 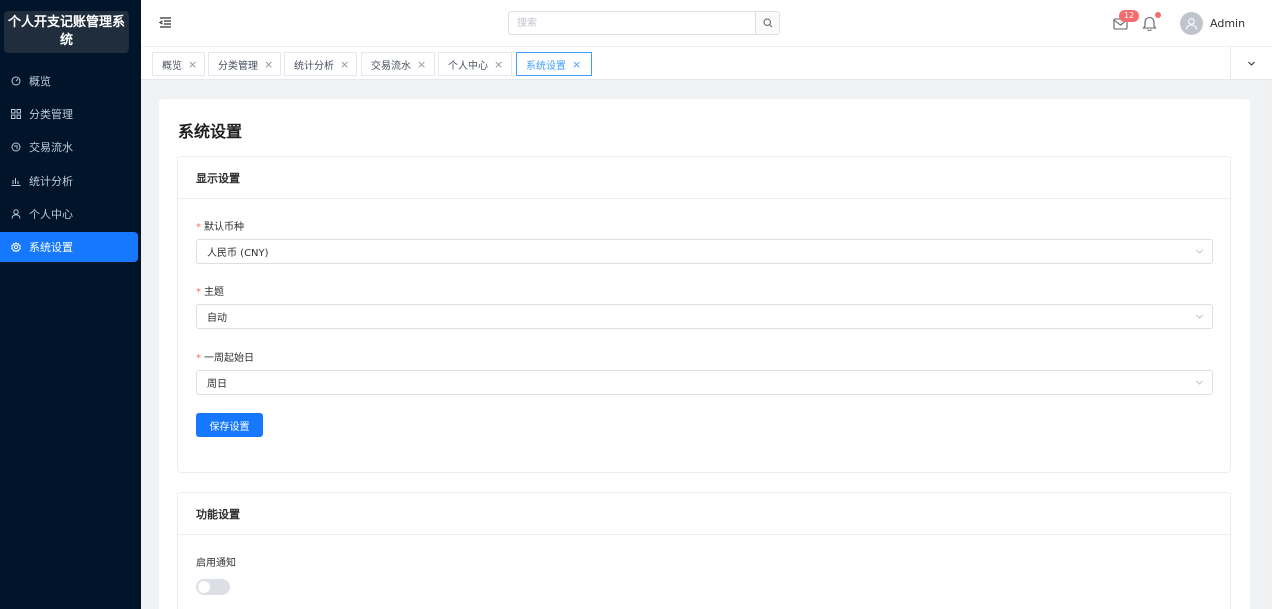 What do you see at coordinates (238, 66) in the screenshot?
I see `tab-label: 分类管理` at bounding box center [238, 66].